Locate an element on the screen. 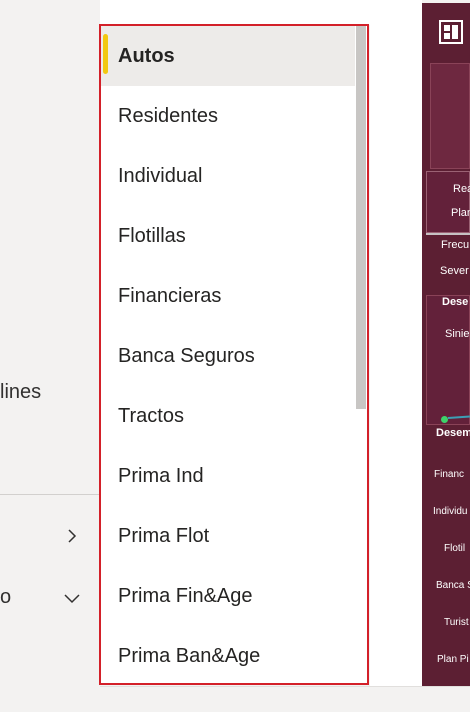 This screenshot has width=470, height=712. dropdown-option-individual: Individual is located at coordinates (229, 176).